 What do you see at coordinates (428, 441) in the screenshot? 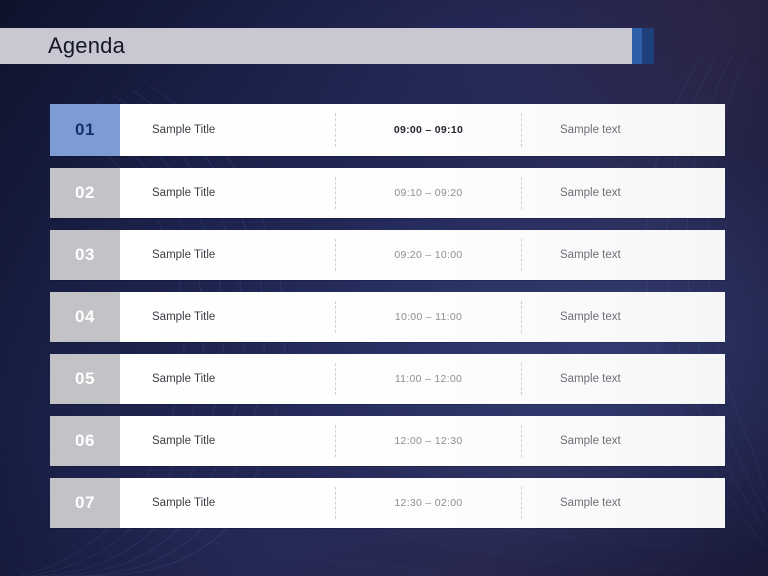
I see `agenda-row-time: 12:00 – 12:30` at bounding box center [428, 441].